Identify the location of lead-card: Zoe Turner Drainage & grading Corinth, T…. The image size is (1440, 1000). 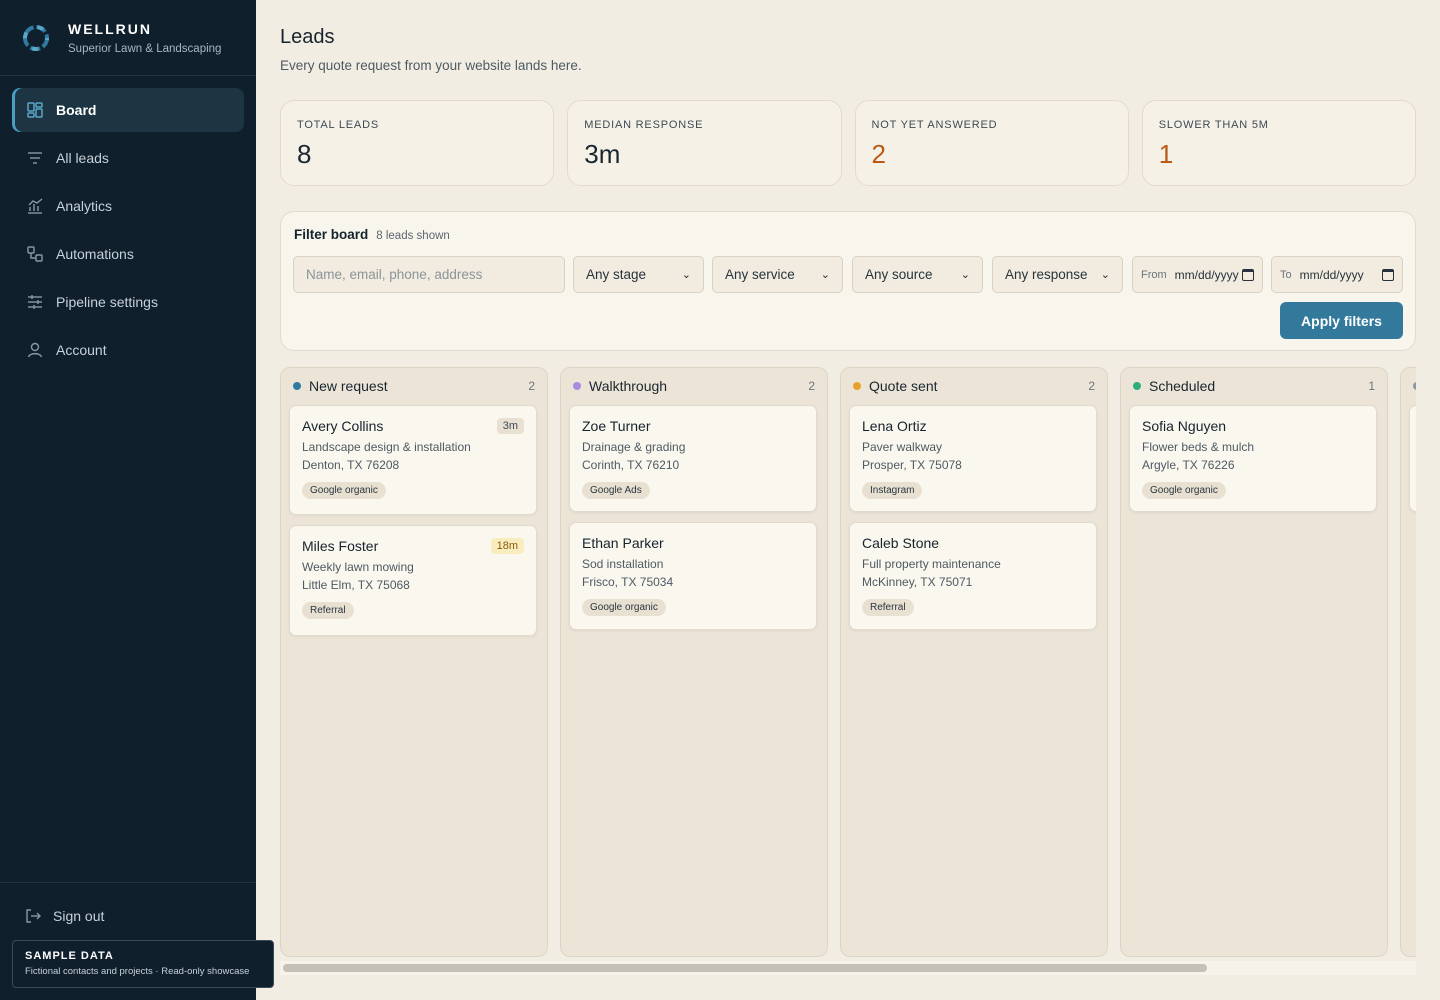
(693, 458).